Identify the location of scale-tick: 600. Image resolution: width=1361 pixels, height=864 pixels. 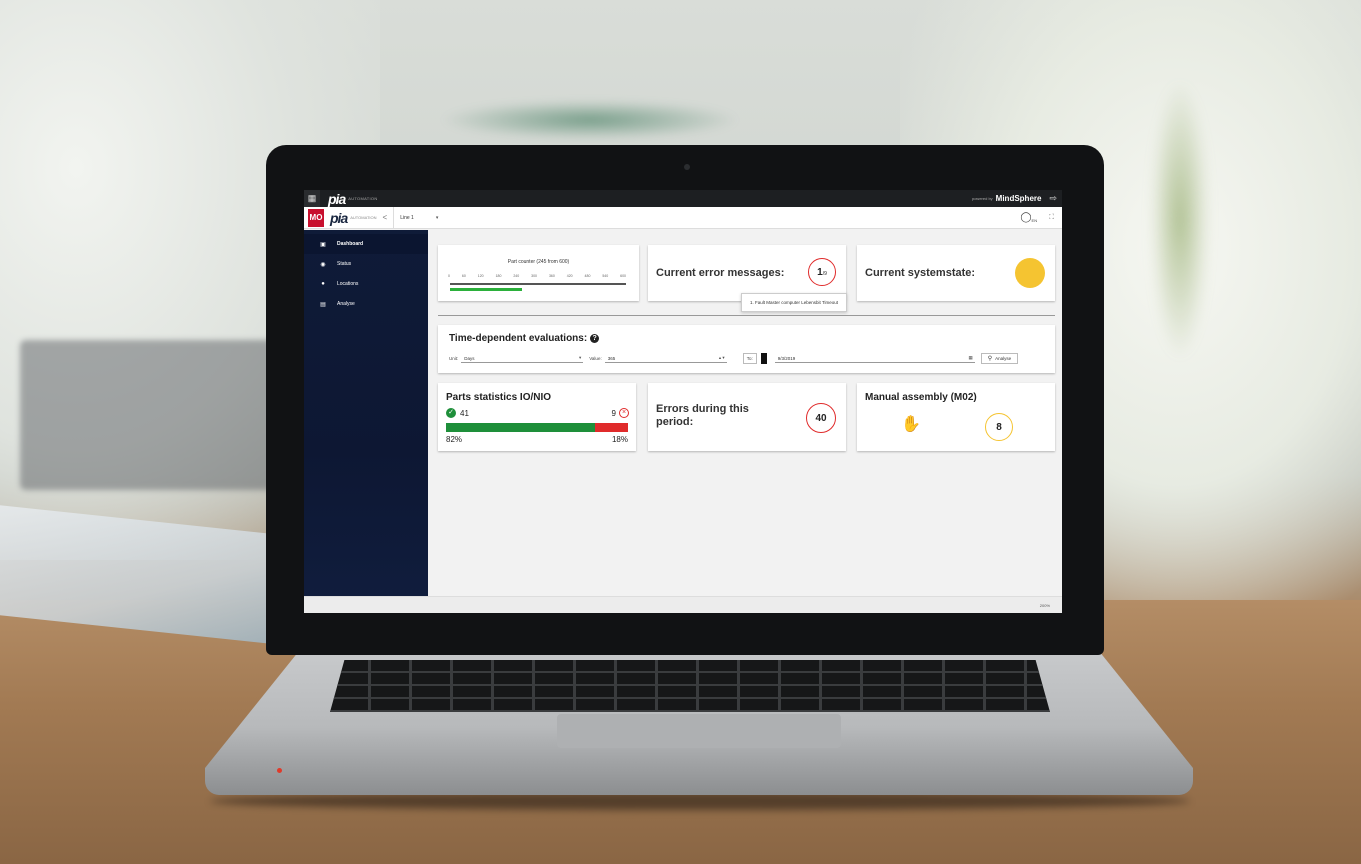
(623, 276).